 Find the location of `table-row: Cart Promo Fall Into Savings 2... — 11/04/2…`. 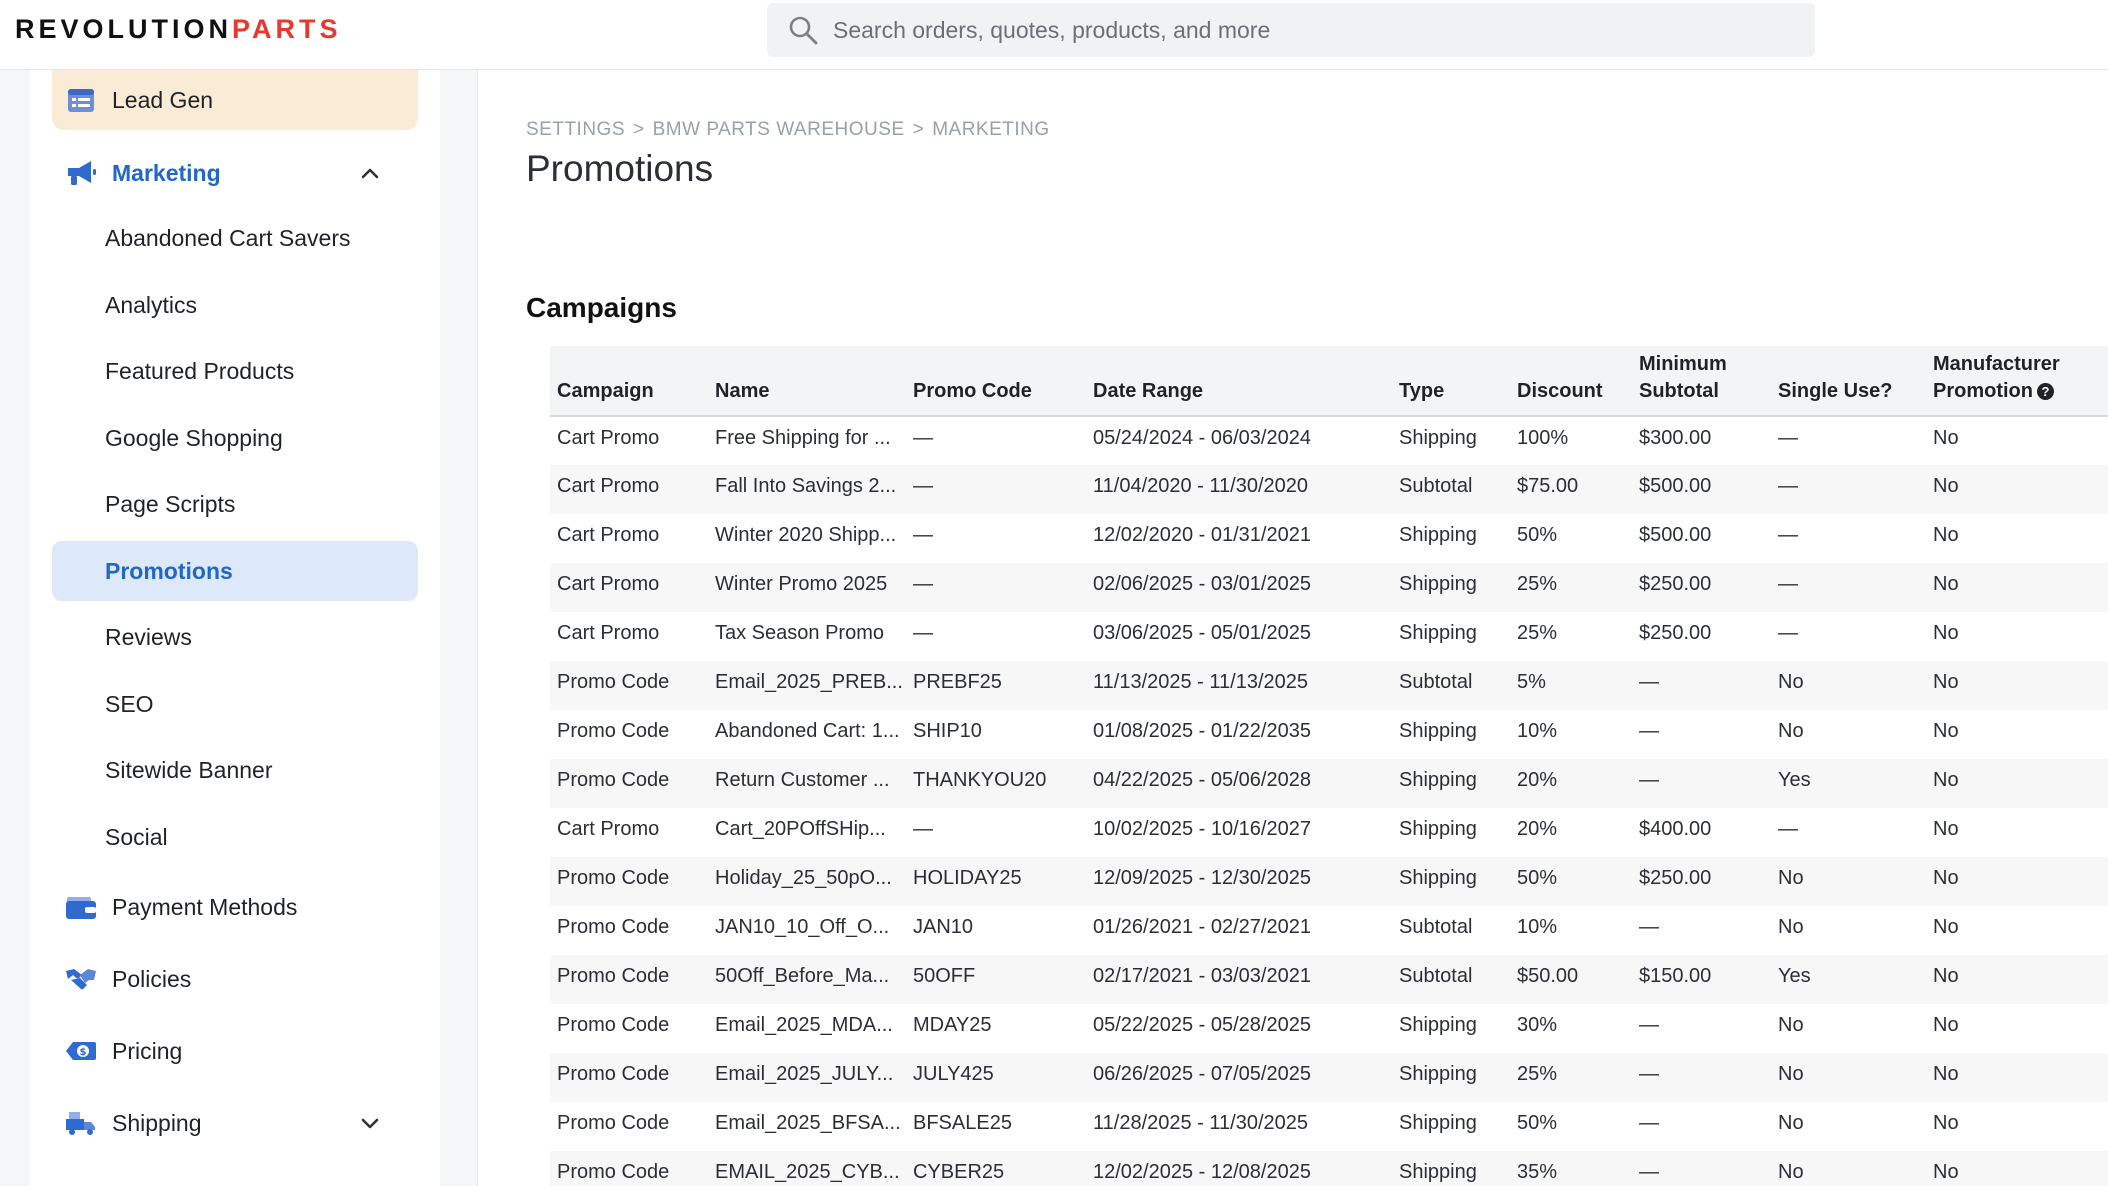

table-row: Cart Promo Fall Into Savings 2... — 11/04/2… is located at coordinates (1329, 489).